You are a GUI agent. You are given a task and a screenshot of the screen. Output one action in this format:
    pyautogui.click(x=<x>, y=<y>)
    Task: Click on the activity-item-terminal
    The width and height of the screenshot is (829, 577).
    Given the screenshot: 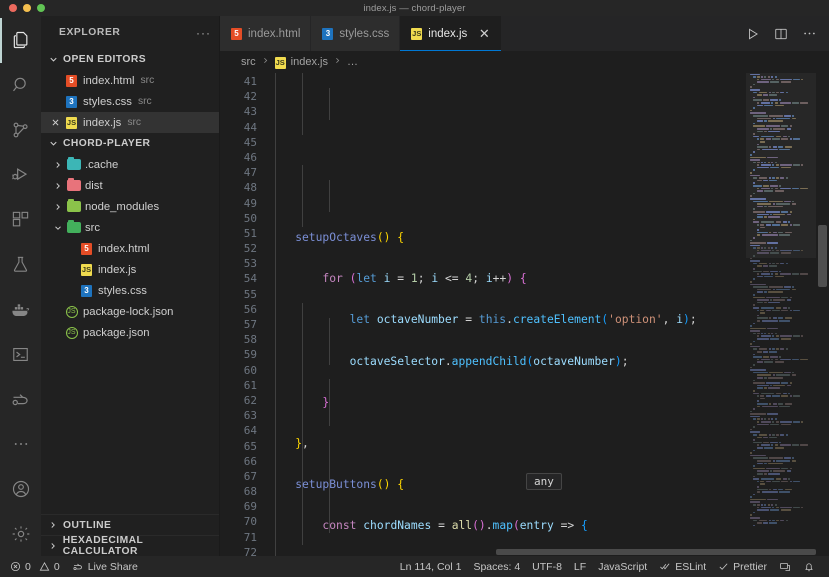 What is the action you would take?
    pyautogui.click(x=20, y=354)
    